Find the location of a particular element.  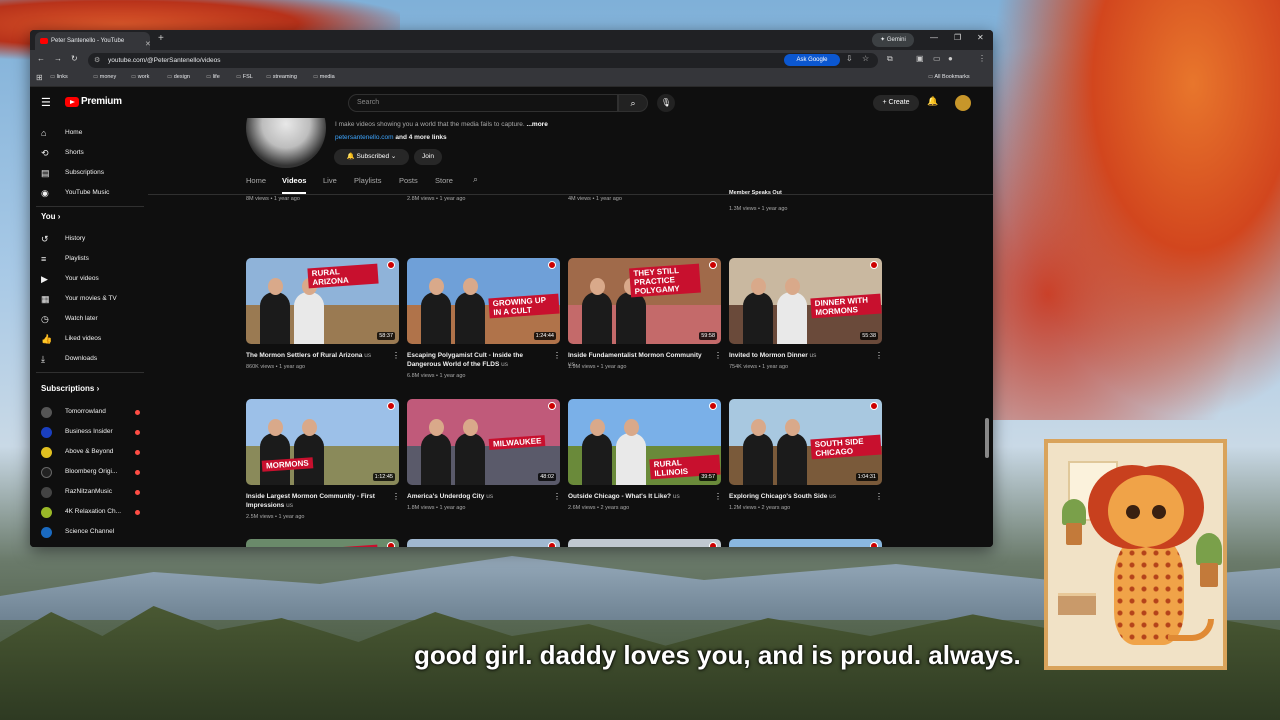

sidebar-heading-subscriptions: Subscriptions › is located at coordinates (70, 388).